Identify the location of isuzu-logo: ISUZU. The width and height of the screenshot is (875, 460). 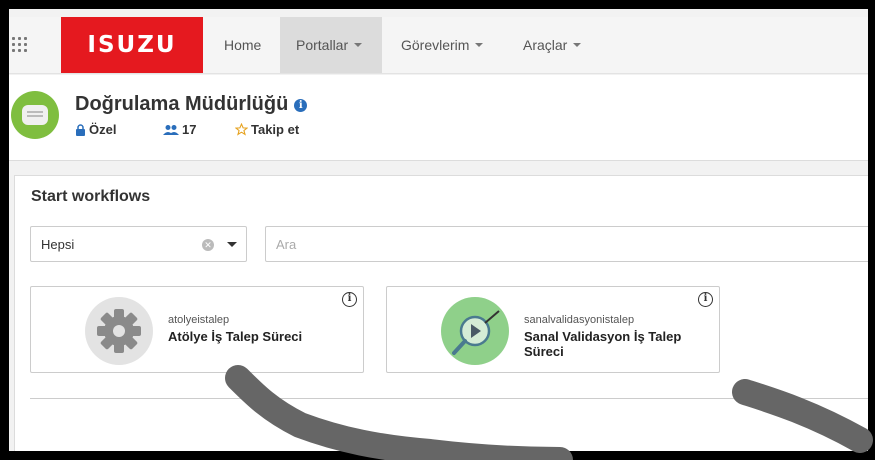
(132, 45).